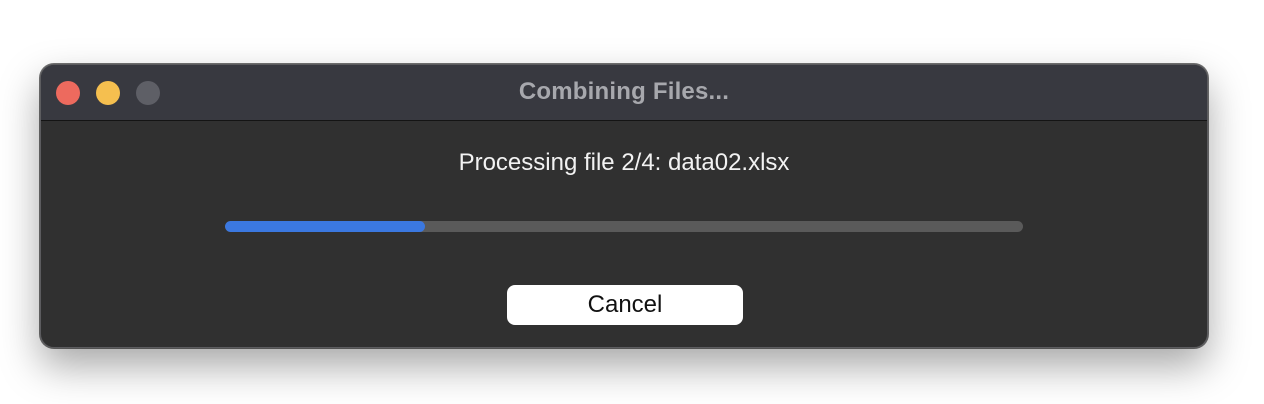 This screenshot has width=1264, height=404. Describe the element at coordinates (325, 226) in the screenshot. I see `progress-bar-fill` at that location.